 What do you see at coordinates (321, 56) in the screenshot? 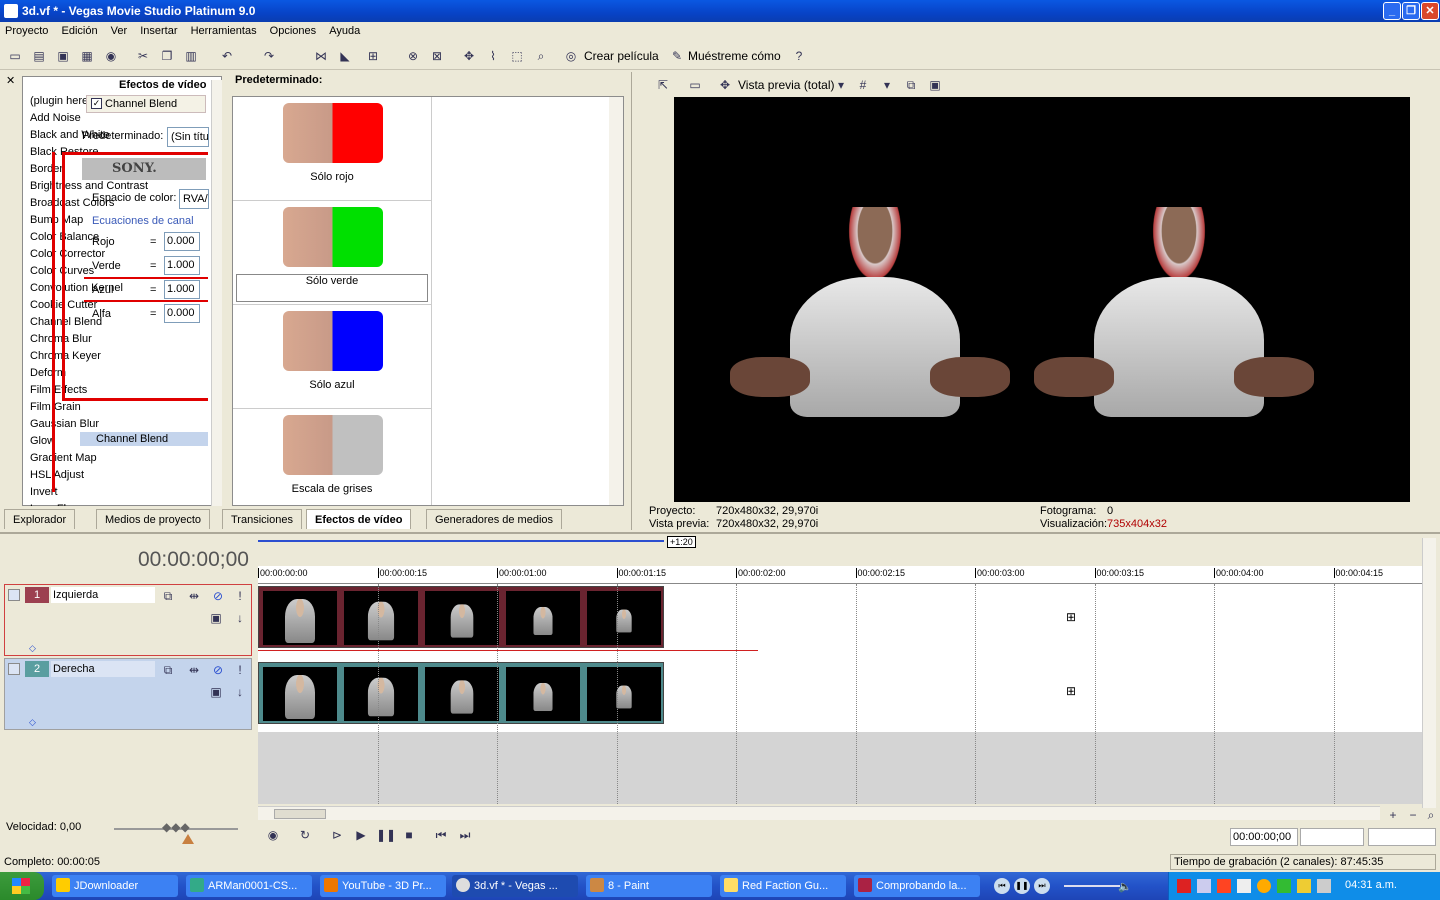
I see `trim-icon: ⋈` at bounding box center [321, 56].